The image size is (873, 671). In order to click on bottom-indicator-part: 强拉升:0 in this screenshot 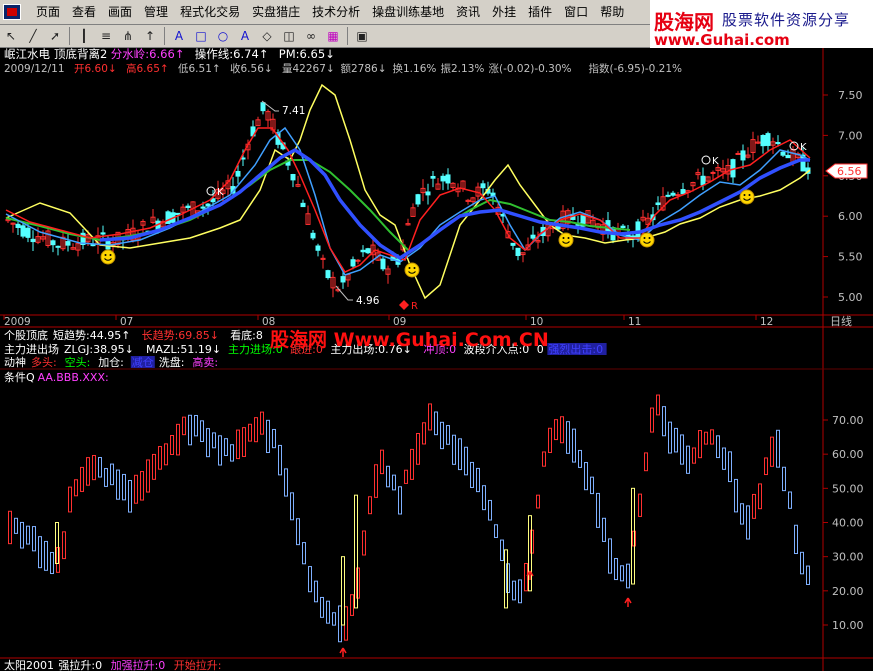, I will do `click(80, 664)`.